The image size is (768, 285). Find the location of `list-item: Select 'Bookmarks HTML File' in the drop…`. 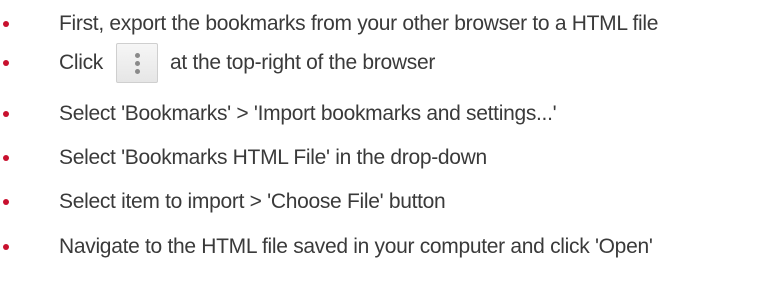

list-item: Select 'Bookmarks HTML File' in the drop… is located at coordinates (384, 158).